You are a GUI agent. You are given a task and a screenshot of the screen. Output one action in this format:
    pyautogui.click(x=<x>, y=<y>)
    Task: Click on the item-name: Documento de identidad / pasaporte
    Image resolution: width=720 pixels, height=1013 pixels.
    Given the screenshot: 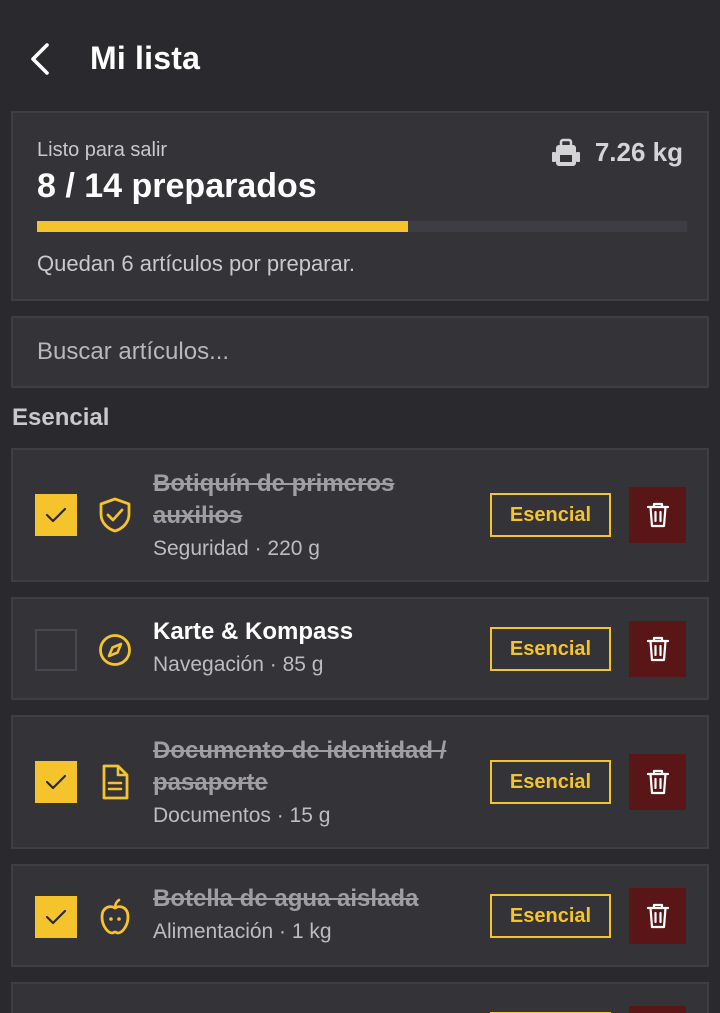 What is the action you would take?
    pyautogui.click(x=300, y=766)
    